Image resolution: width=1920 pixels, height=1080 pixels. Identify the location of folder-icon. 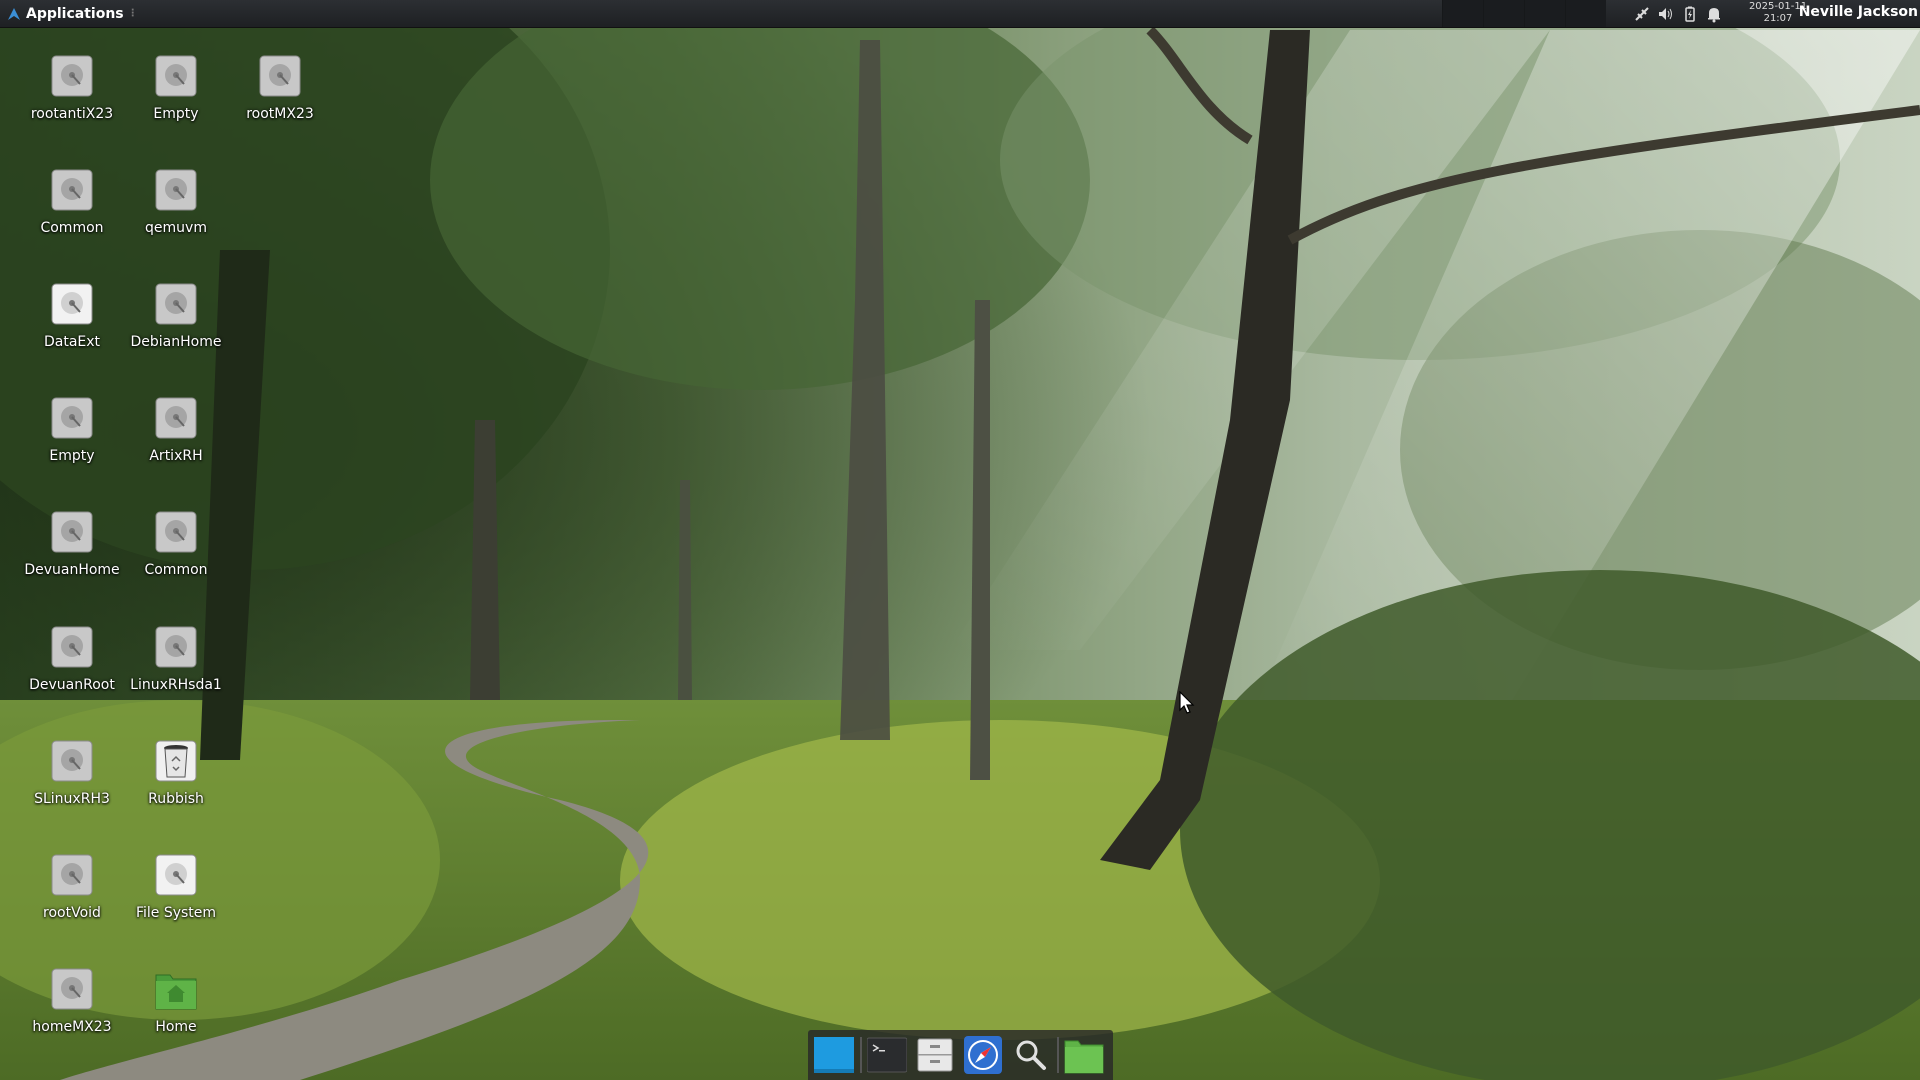
(1084, 1057).